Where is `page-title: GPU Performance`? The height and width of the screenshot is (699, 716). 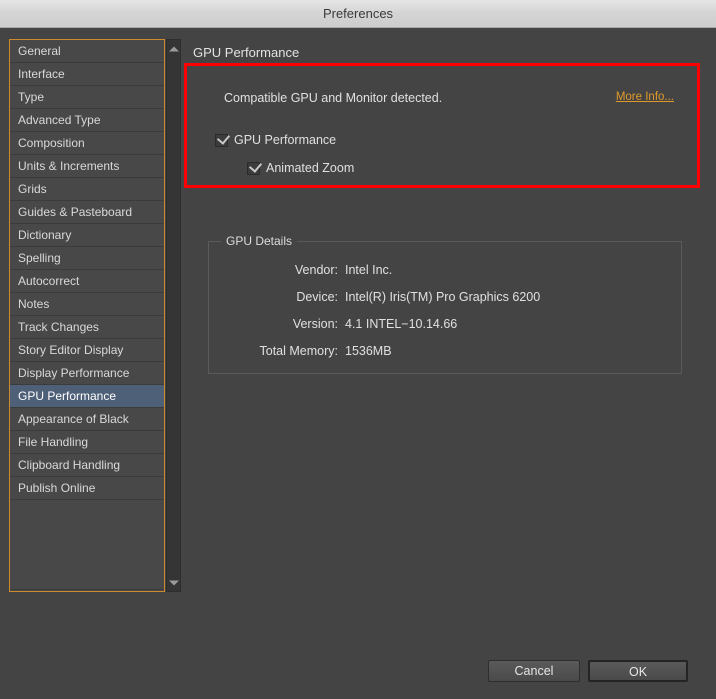 page-title: GPU Performance is located at coordinates (246, 52).